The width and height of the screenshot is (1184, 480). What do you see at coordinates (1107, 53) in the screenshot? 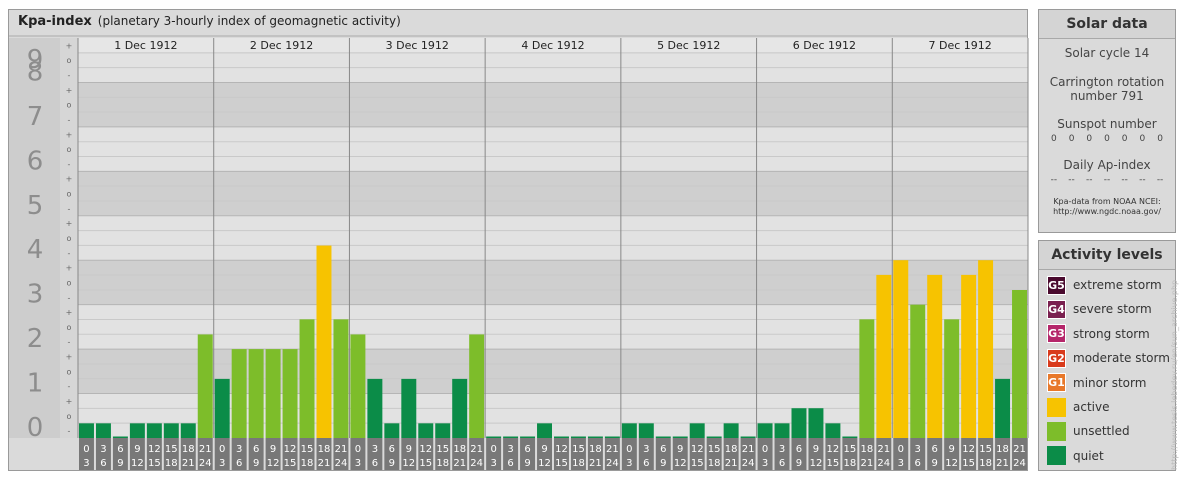
I see `solar-cycle: Solar cycle 14` at bounding box center [1107, 53].